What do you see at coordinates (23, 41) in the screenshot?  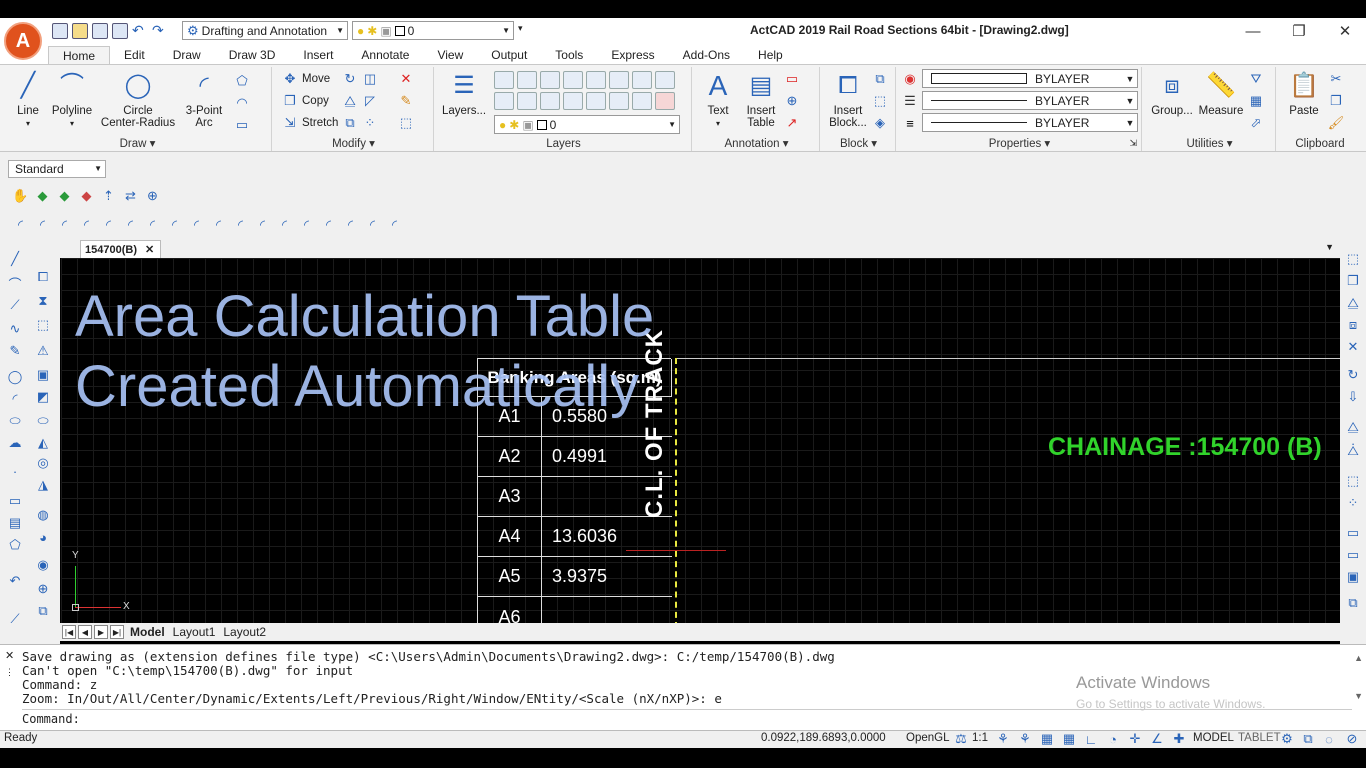 I see `app-logo: A` at bounding box center [23, 41].